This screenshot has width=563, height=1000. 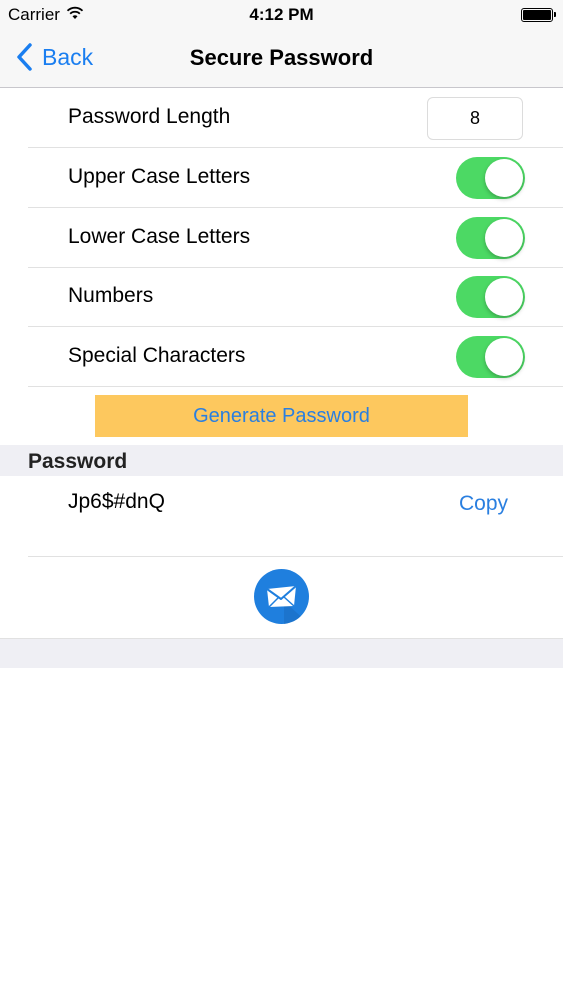 I want to click on password-length-row: Password Length 8, so click(x=295, y=118).